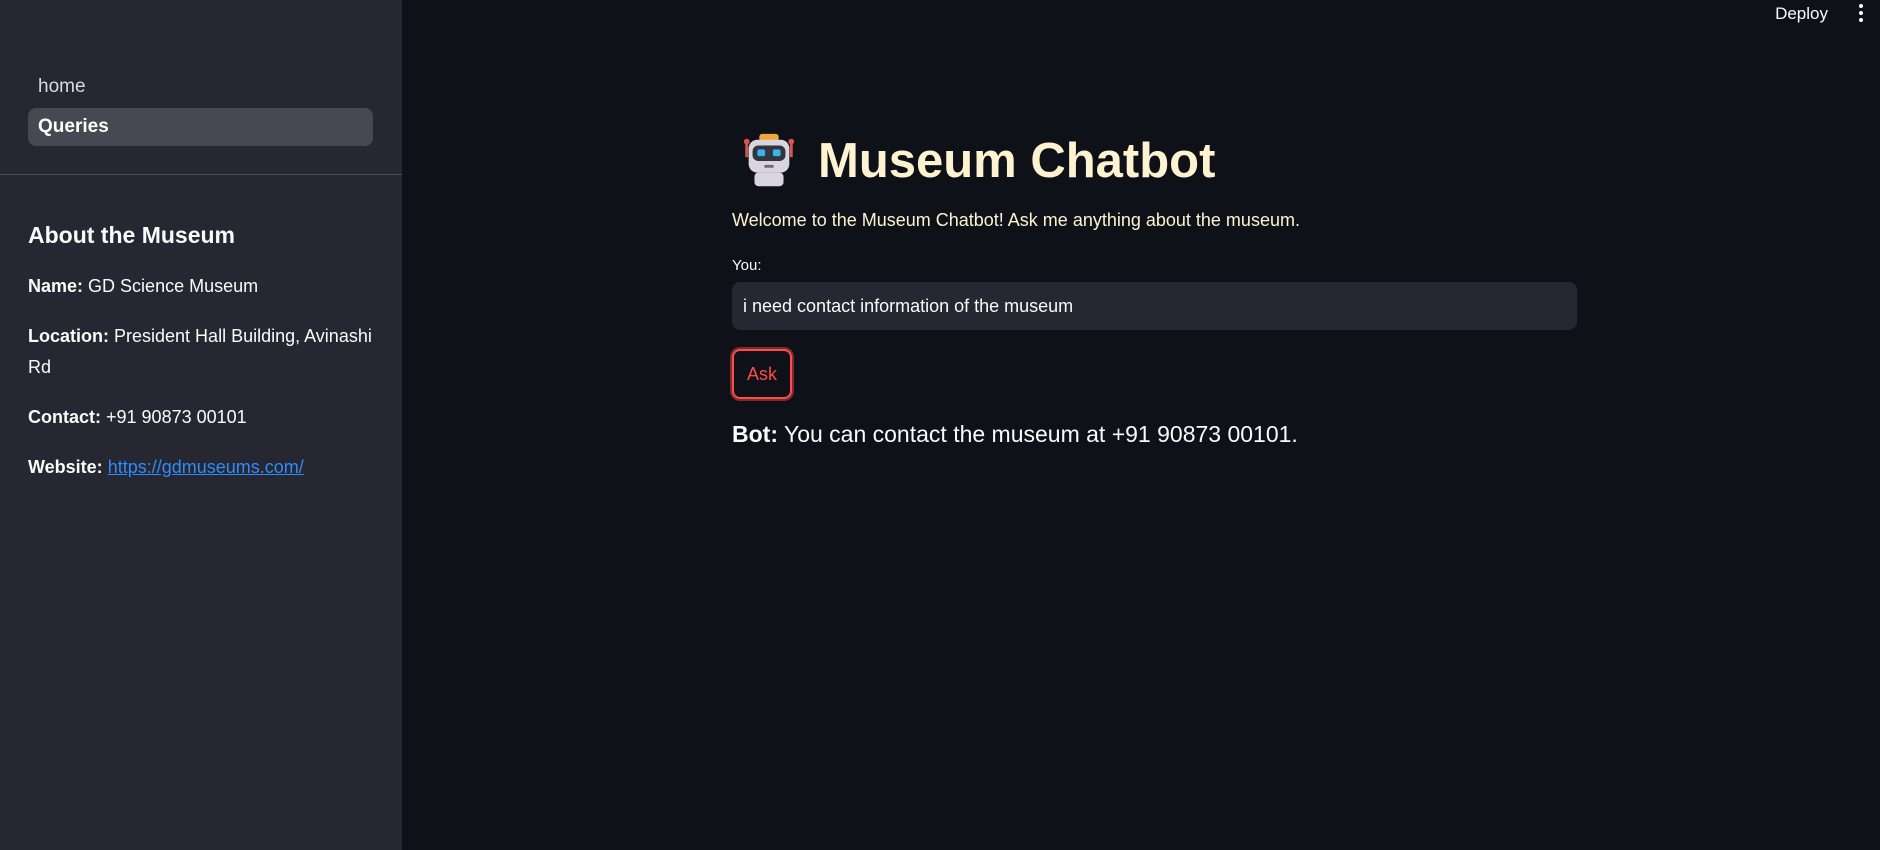 Image resolution: width=1880 pixels, height=850 pixels. Describe the element at coordinates (201, 174) in the screenshot. I see `sidebar-divider` at that location.